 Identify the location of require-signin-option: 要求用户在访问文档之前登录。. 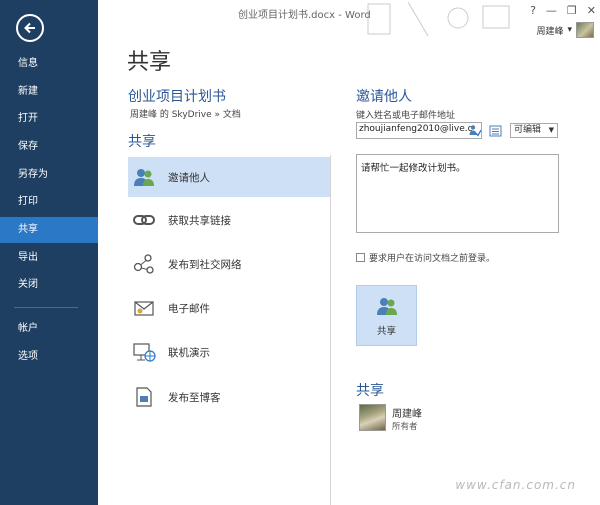
(425, 257).